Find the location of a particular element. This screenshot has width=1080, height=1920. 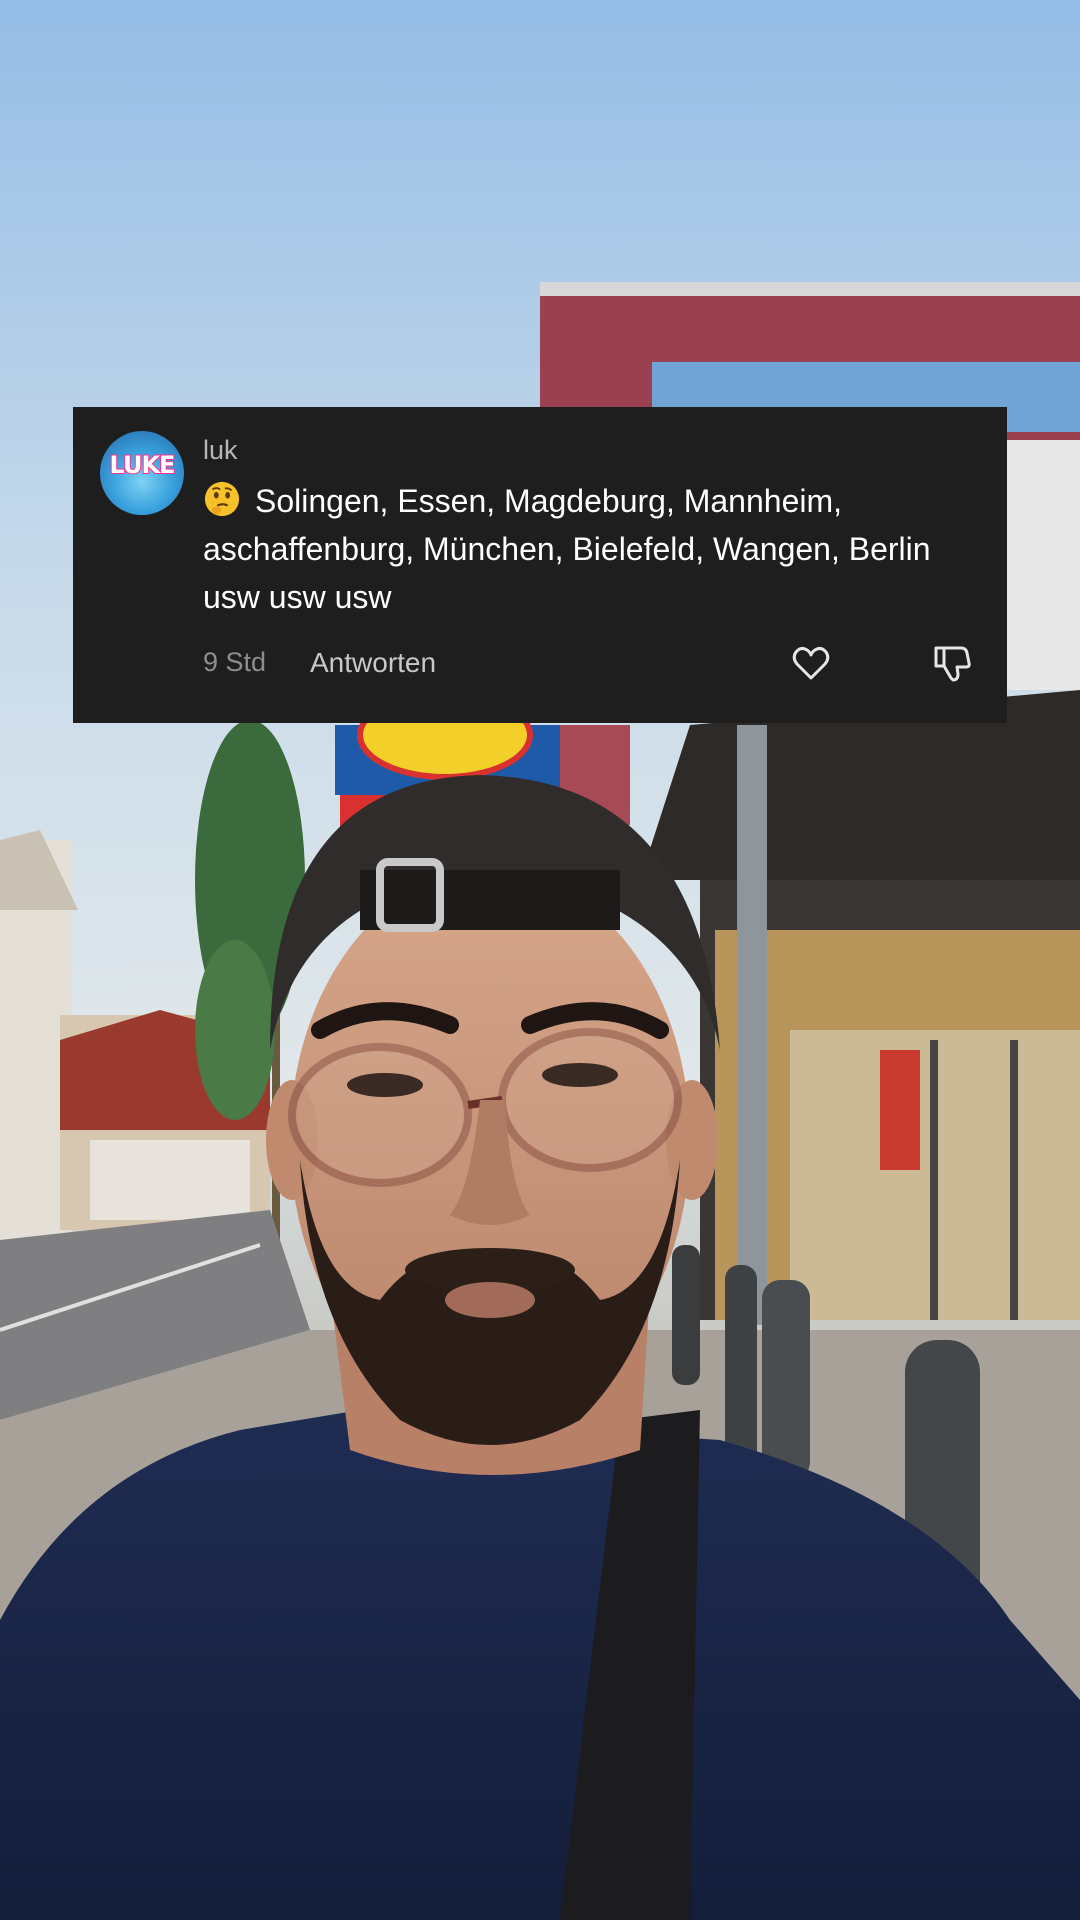

reply-button: Antworten is located at coordinates (373, 663).